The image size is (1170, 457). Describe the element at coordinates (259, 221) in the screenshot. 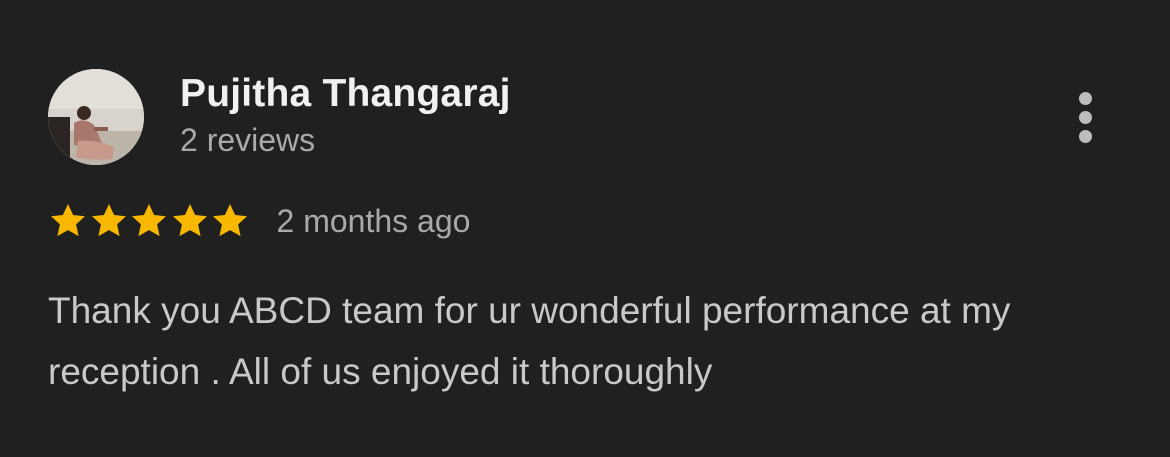

I see `rating-row: 2 months ago` at that location.